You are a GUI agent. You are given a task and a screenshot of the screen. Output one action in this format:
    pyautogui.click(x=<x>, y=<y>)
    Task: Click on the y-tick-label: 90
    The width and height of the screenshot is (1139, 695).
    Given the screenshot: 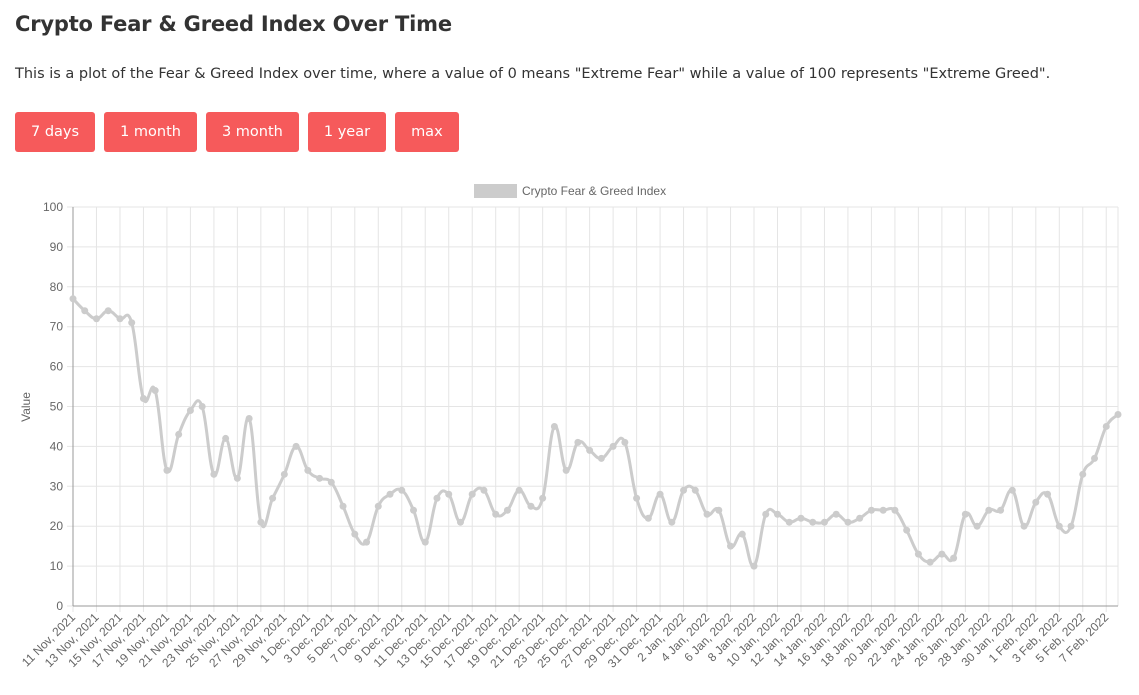 What is the action you would take?
    pyautogui.click(x=57, y=247)
    